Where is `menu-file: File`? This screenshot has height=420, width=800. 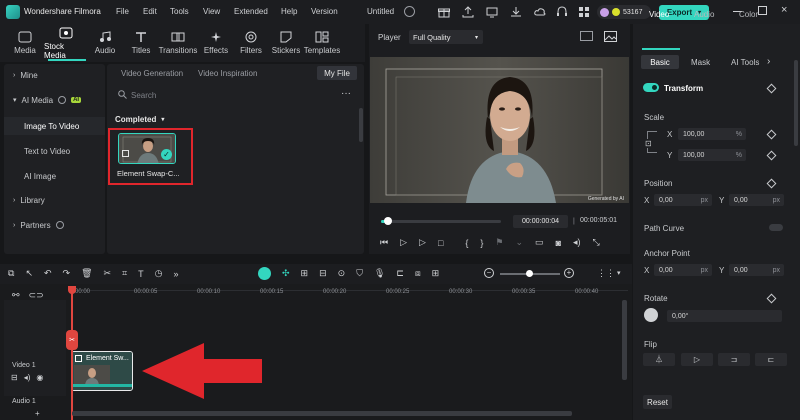 menu-file: File is located at coordinates (122, 11).